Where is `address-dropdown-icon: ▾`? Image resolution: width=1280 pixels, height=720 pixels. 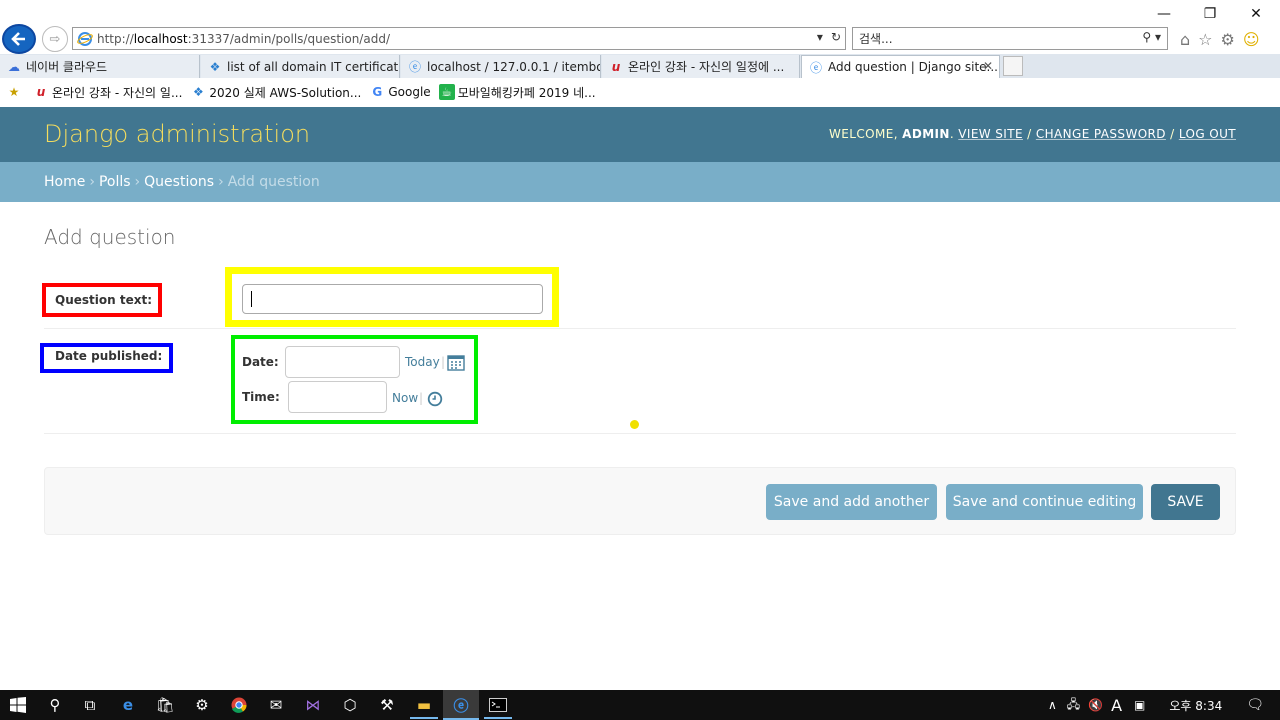 address-dropdown-icon: ▾ is located at coordinates (820, 37).